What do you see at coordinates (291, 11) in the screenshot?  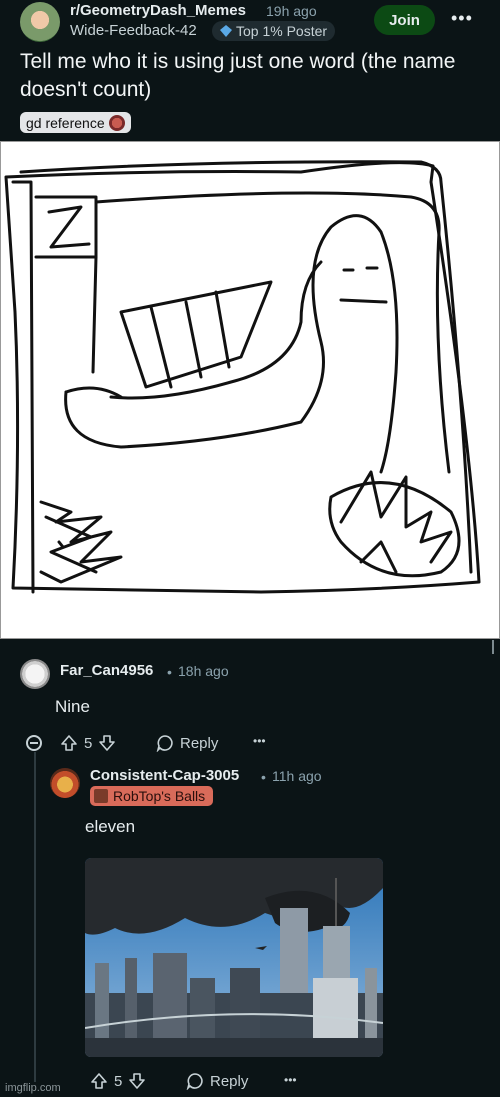 I see `post-time: 19h ago` at bounding box center [291, 11].